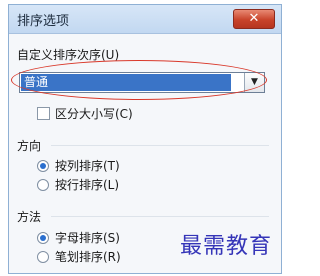  What do you see at coordinates (43, 257) in the screenshot?
I see `stroke-sort-radio` at bounding box center [43, 257].